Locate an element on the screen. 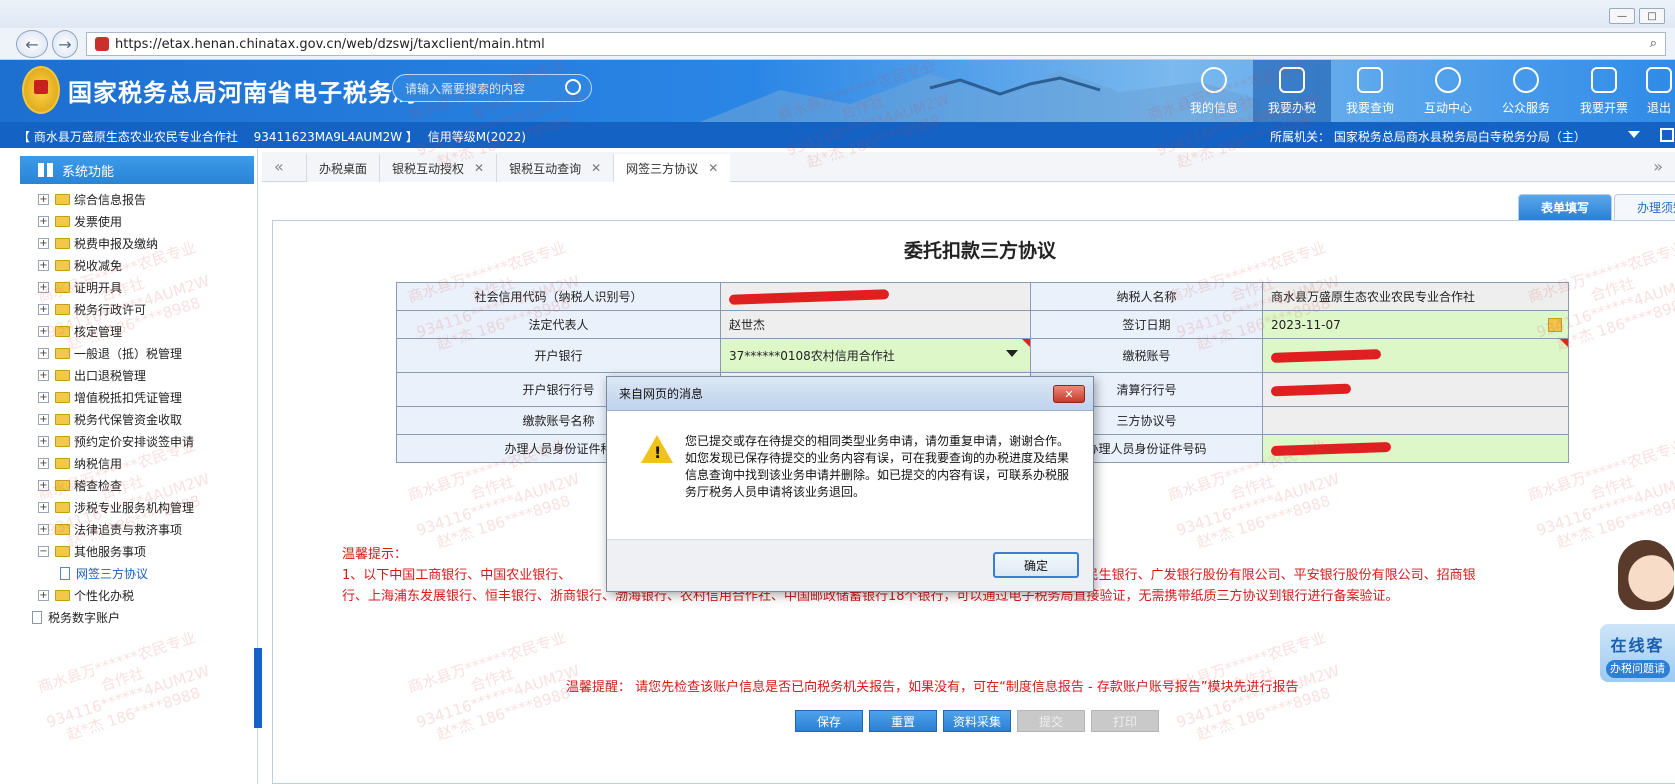  tree-item-inspection: + 稽查检查 is located at coordinates (116, 485).